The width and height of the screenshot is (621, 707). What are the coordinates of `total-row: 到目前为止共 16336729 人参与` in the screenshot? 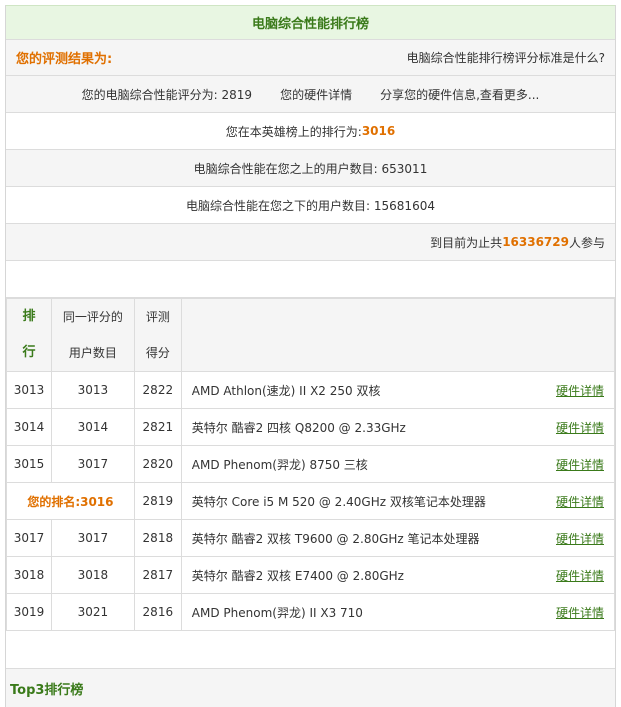 It's located at (310, 242).